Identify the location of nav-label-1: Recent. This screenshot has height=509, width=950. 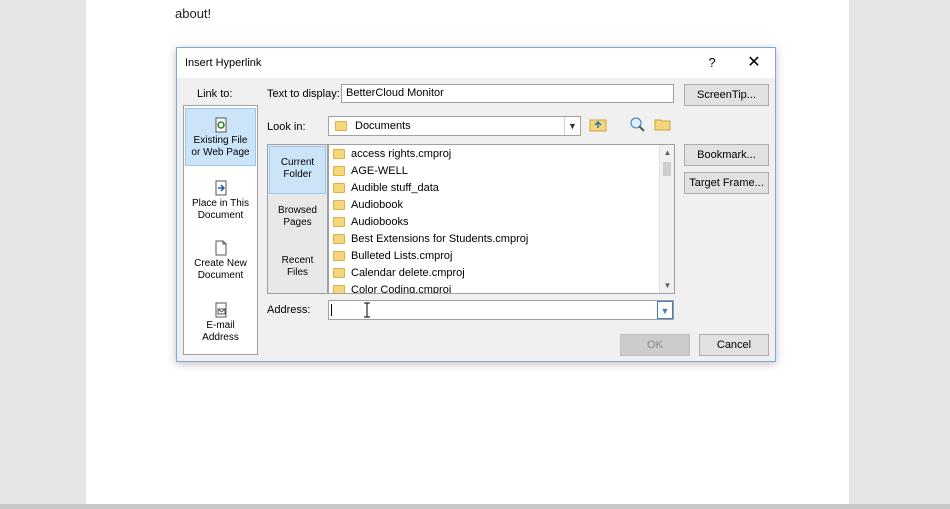
(297, 260).